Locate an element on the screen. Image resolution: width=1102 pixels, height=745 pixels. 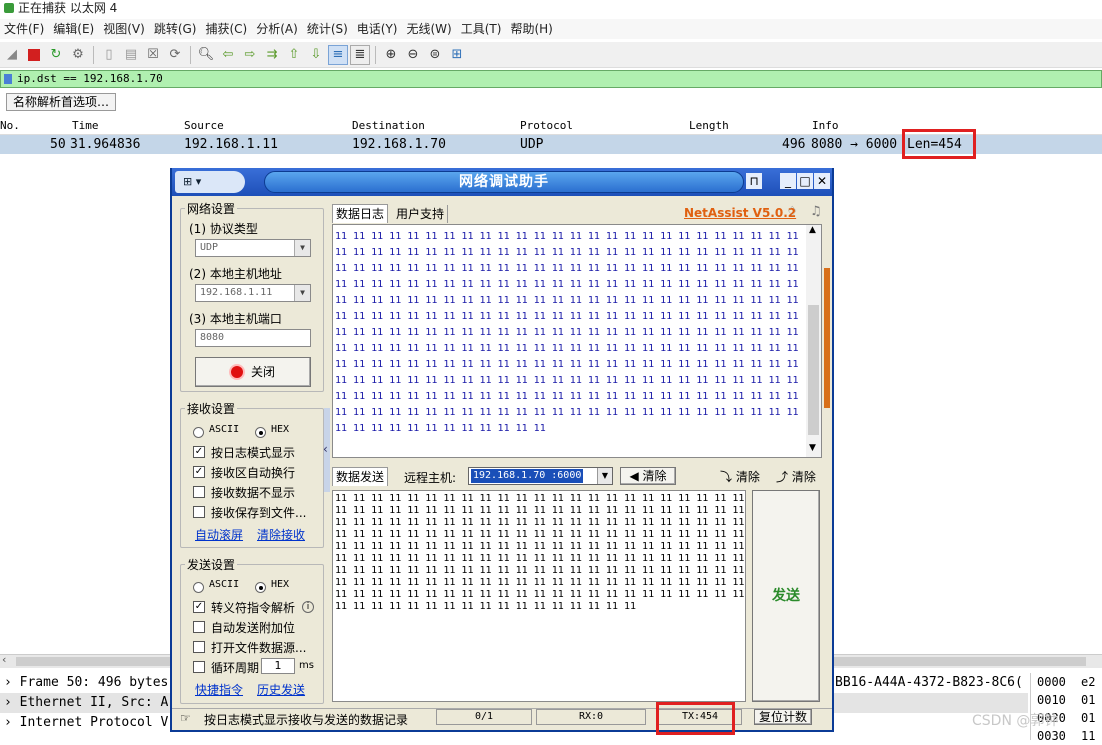
menu-statistics: 统计(S) is located at coordinates (330, 29).